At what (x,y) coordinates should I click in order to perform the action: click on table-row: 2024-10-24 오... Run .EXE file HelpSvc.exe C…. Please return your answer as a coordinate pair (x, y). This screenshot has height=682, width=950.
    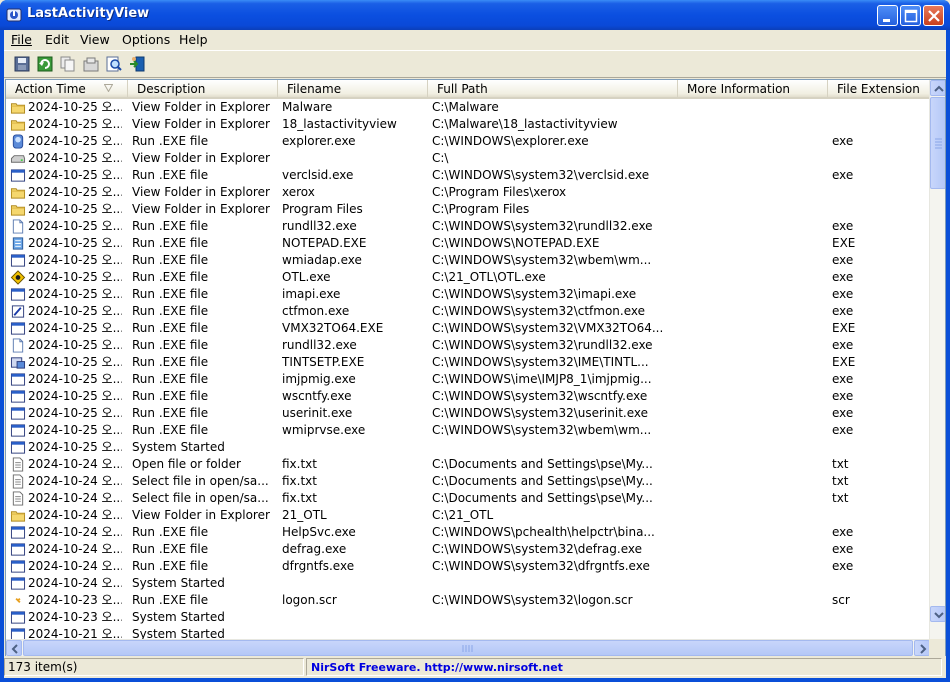
    Looking at the image, I should click on (468, 532).